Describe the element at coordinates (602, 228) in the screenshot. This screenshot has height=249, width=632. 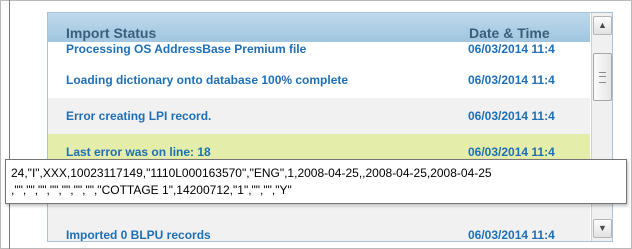
I see `chevron-down-icon: ▼` at that location.